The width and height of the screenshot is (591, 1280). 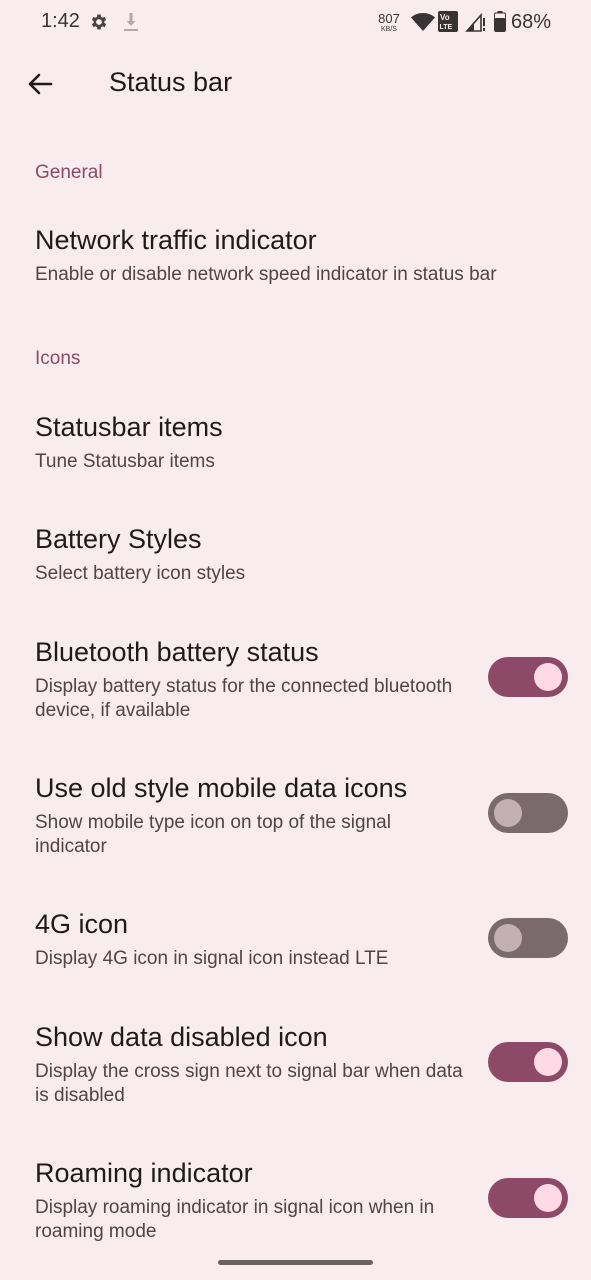 What do you see at coordinates (118, 539) in the screenshot?
I see `pref-title: Battery Styles` at bounding box center [118, 539].